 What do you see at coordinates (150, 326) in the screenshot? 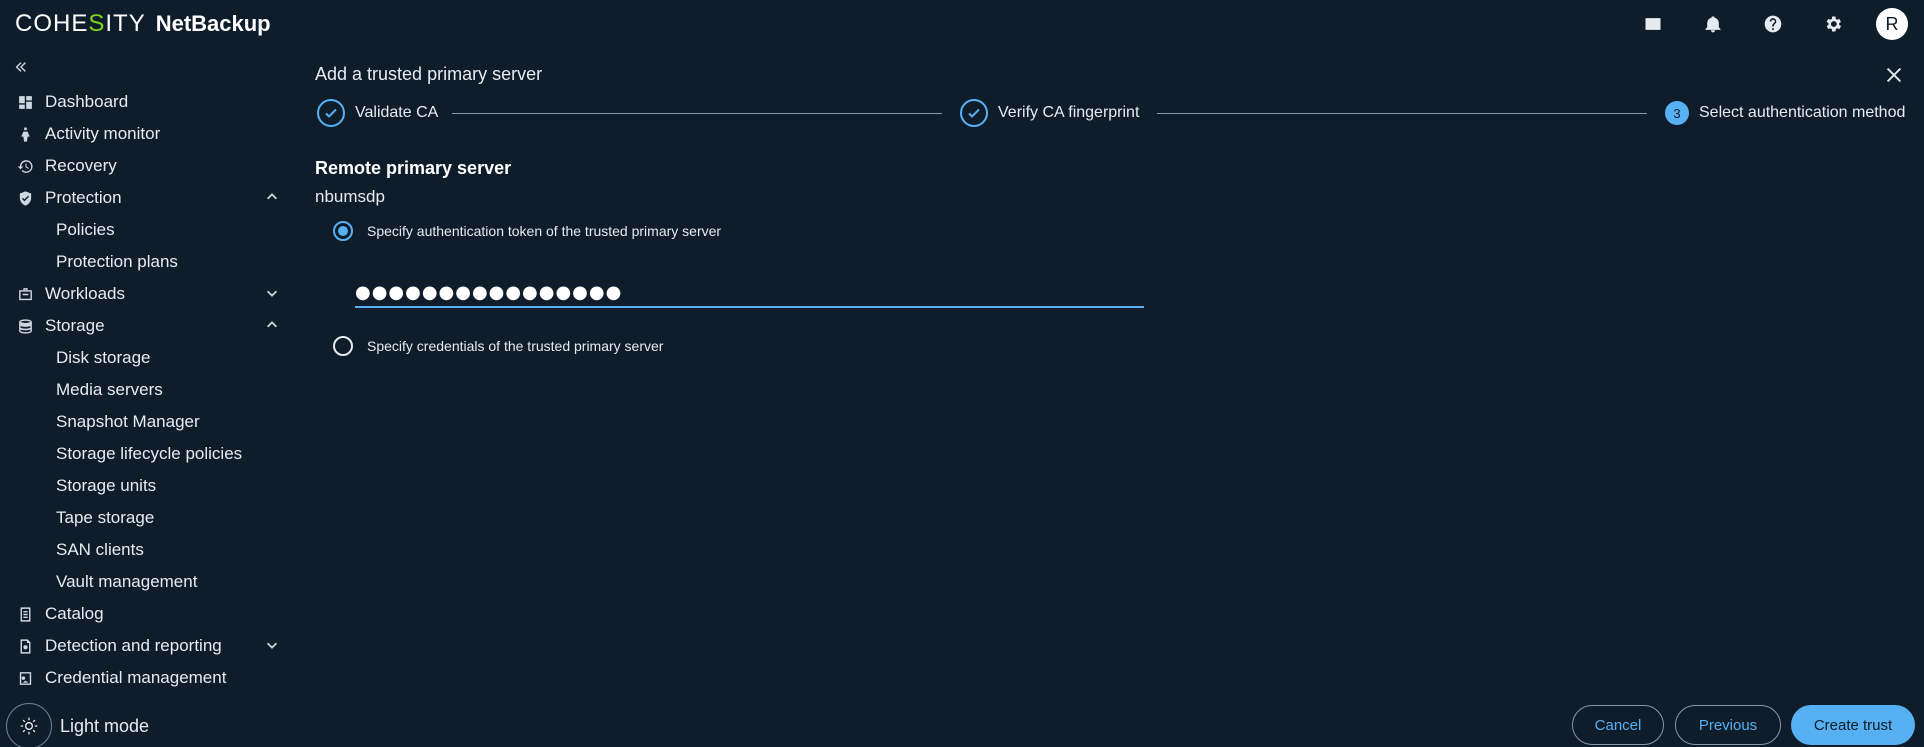
I see `sidebar-item-storage: Storage` at bounding box center [150, 326].